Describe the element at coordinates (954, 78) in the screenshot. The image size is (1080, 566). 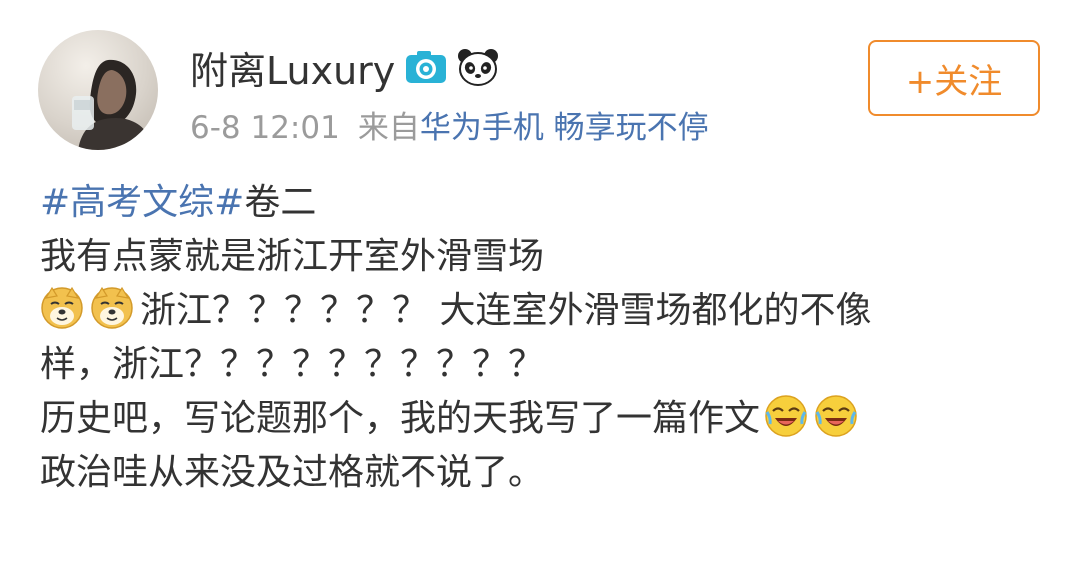
I see `follow-button: +关注` at that location.